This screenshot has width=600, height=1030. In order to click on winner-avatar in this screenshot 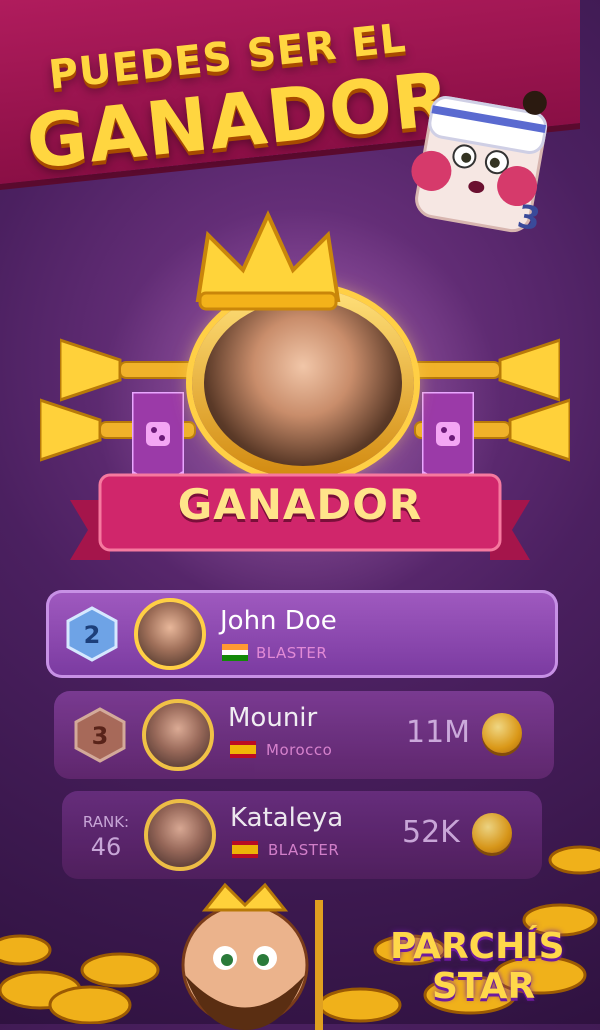, I will do `click(303, 383)`.